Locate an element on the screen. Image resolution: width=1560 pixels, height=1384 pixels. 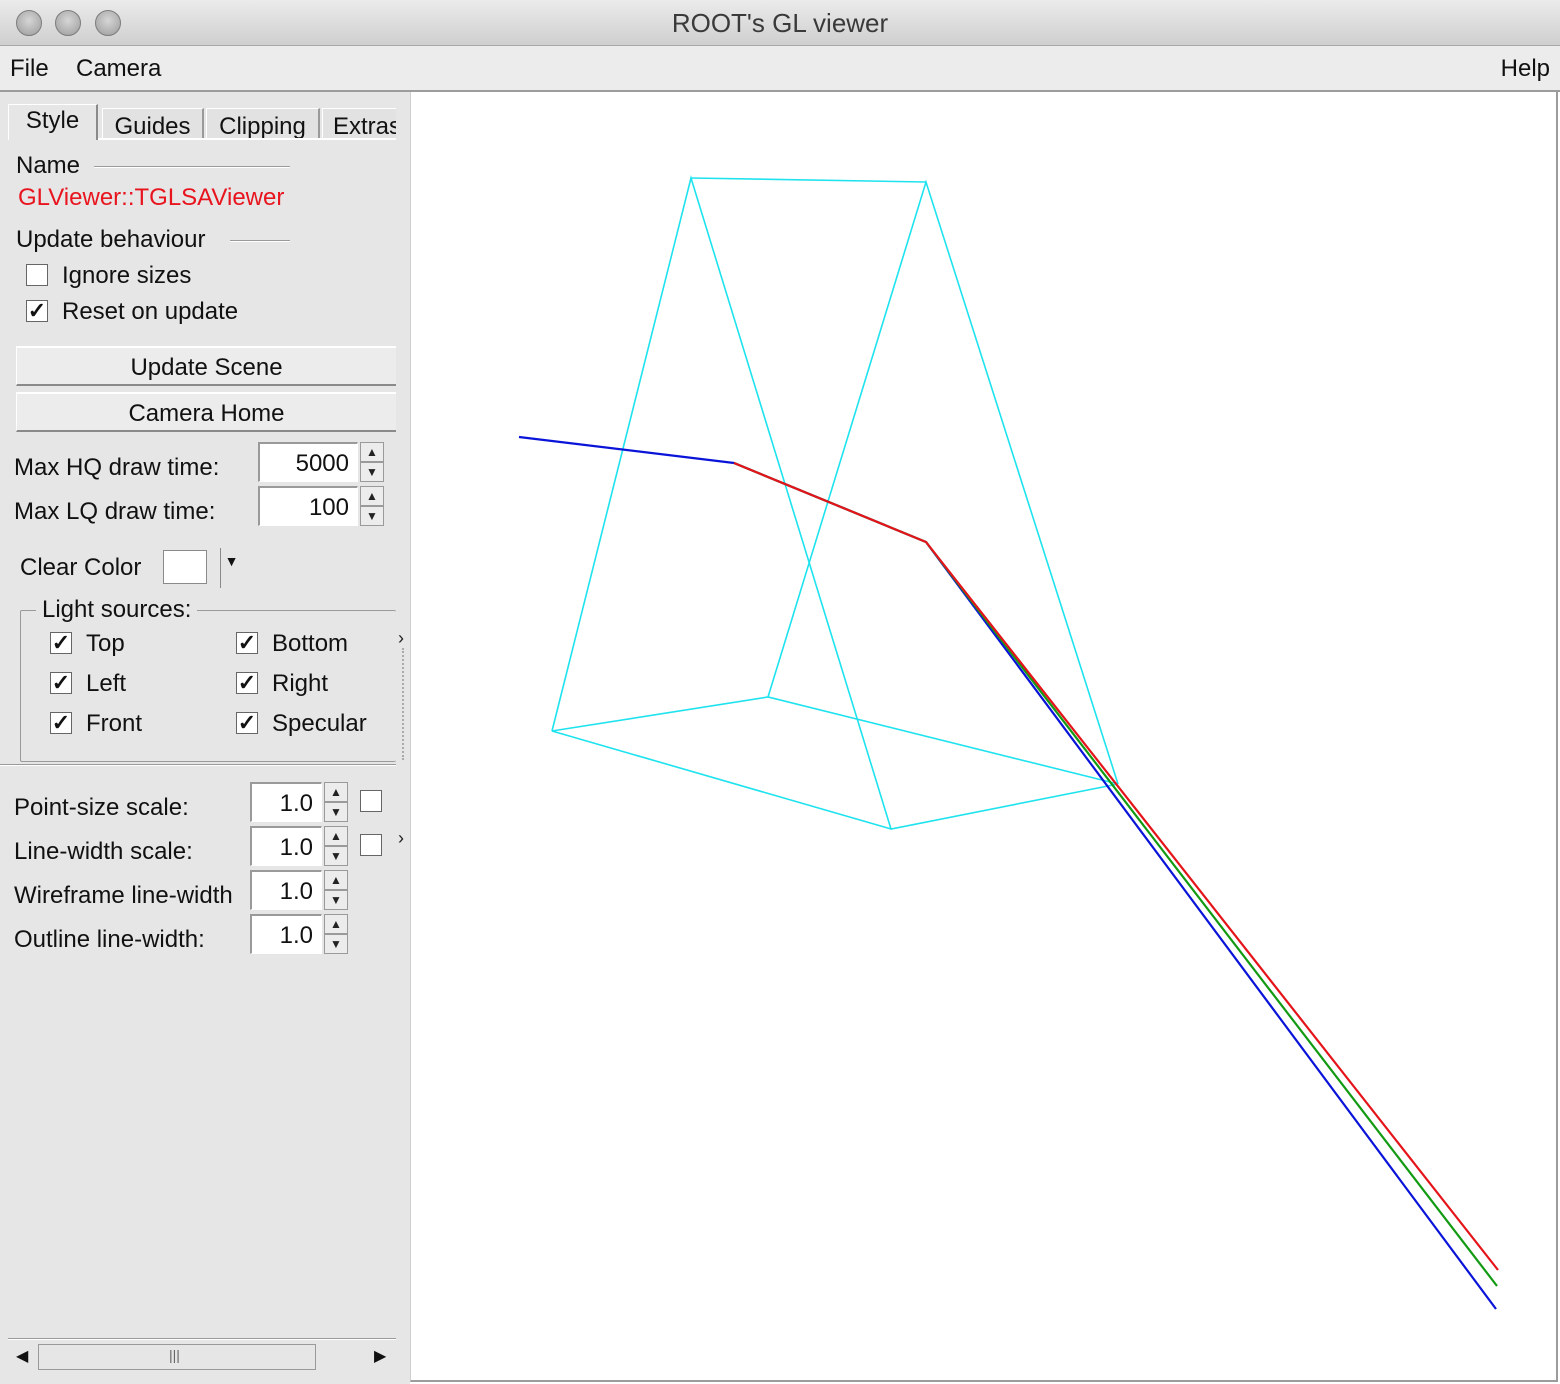
update-scene-button: Update Scene is located at coordinates (206, 366).